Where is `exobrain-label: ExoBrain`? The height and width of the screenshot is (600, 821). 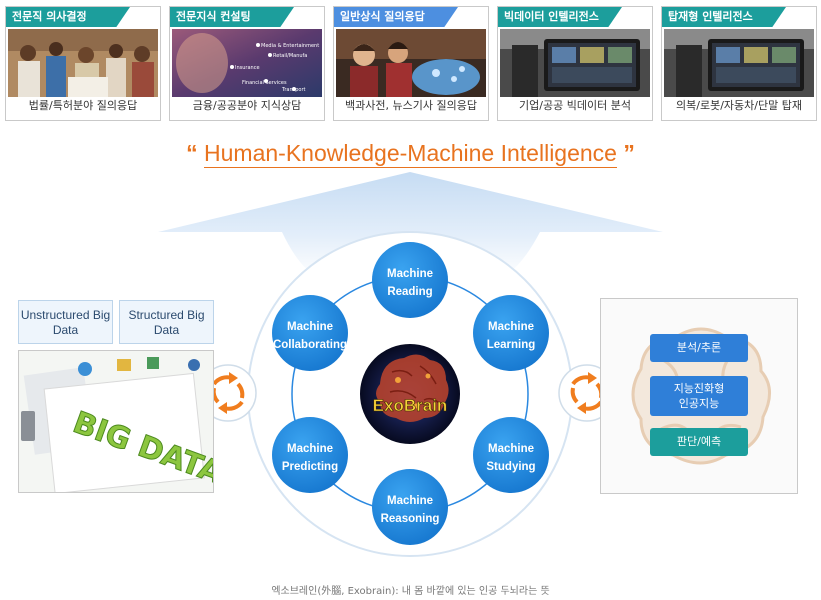
exobrain-label: ExoBrain is located at coordinates (410, 405).